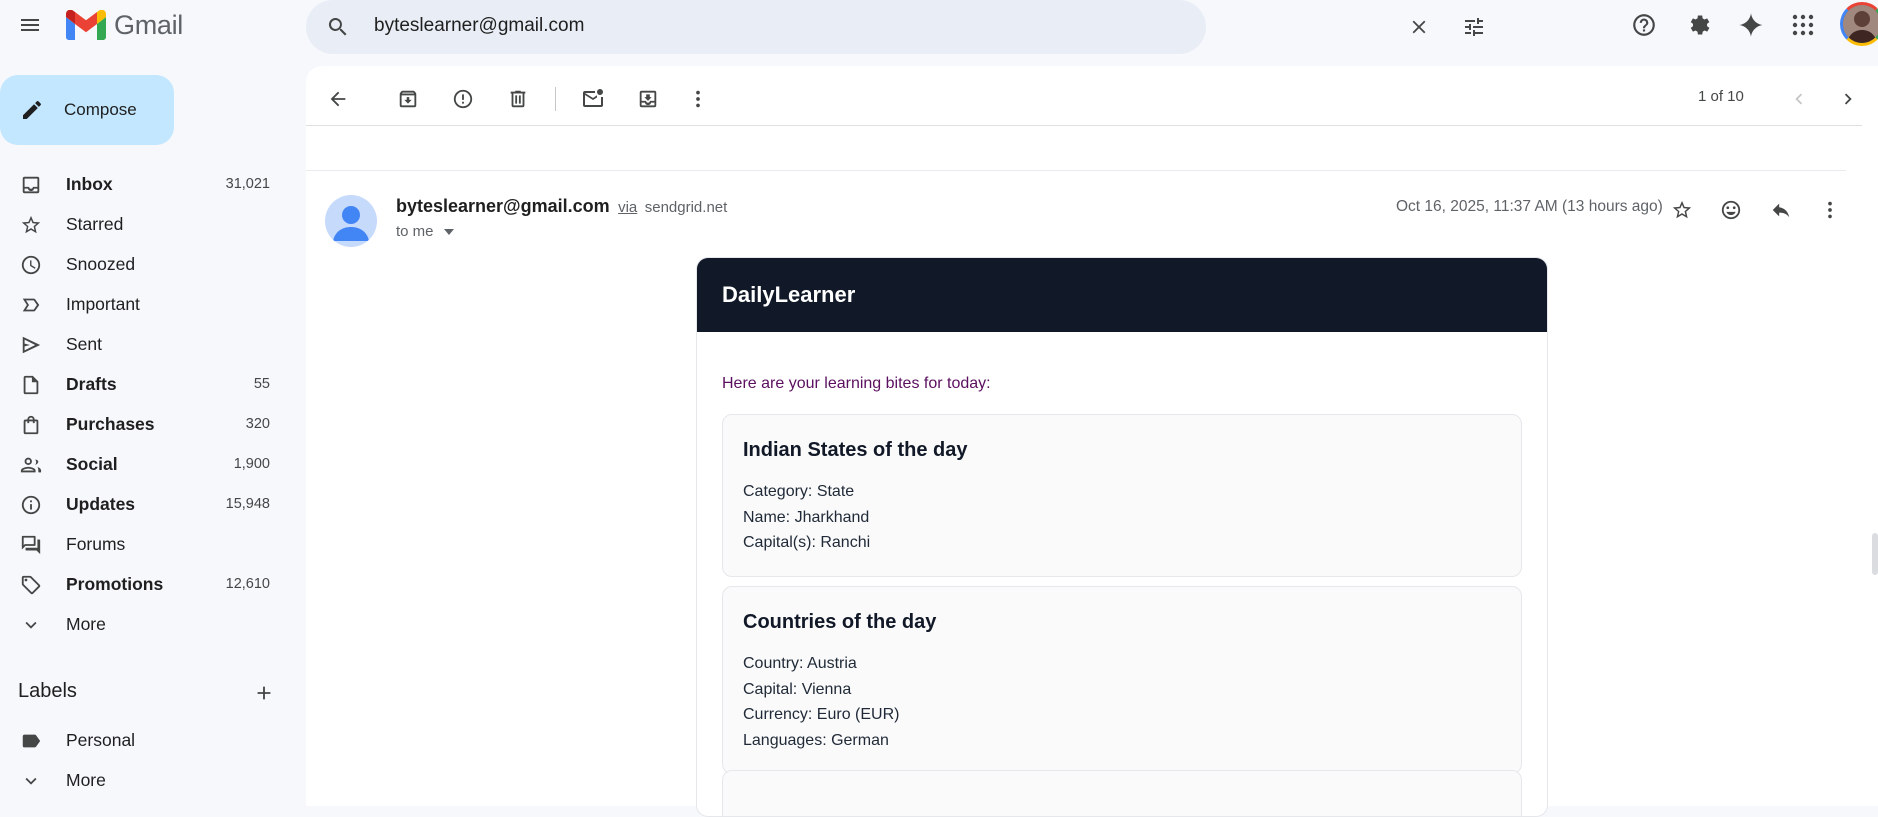 This screenshot has height=817, width=1878. I want to click on sidebar-item-inbox: Inbox 31,021, so click(145, 184).